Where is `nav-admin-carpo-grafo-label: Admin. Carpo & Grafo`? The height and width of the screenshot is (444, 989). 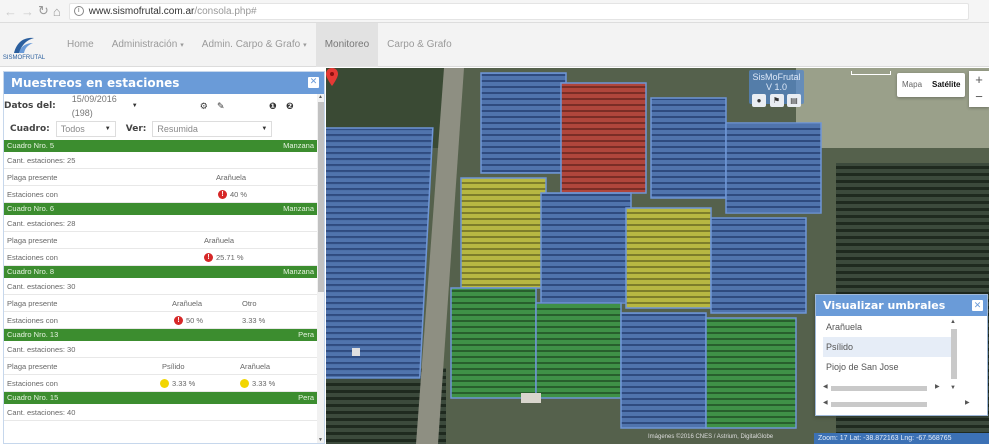 nav-admin-carpo-grafo-label: Admin. Carpo & Grafo is located at coordinates (251, 44).